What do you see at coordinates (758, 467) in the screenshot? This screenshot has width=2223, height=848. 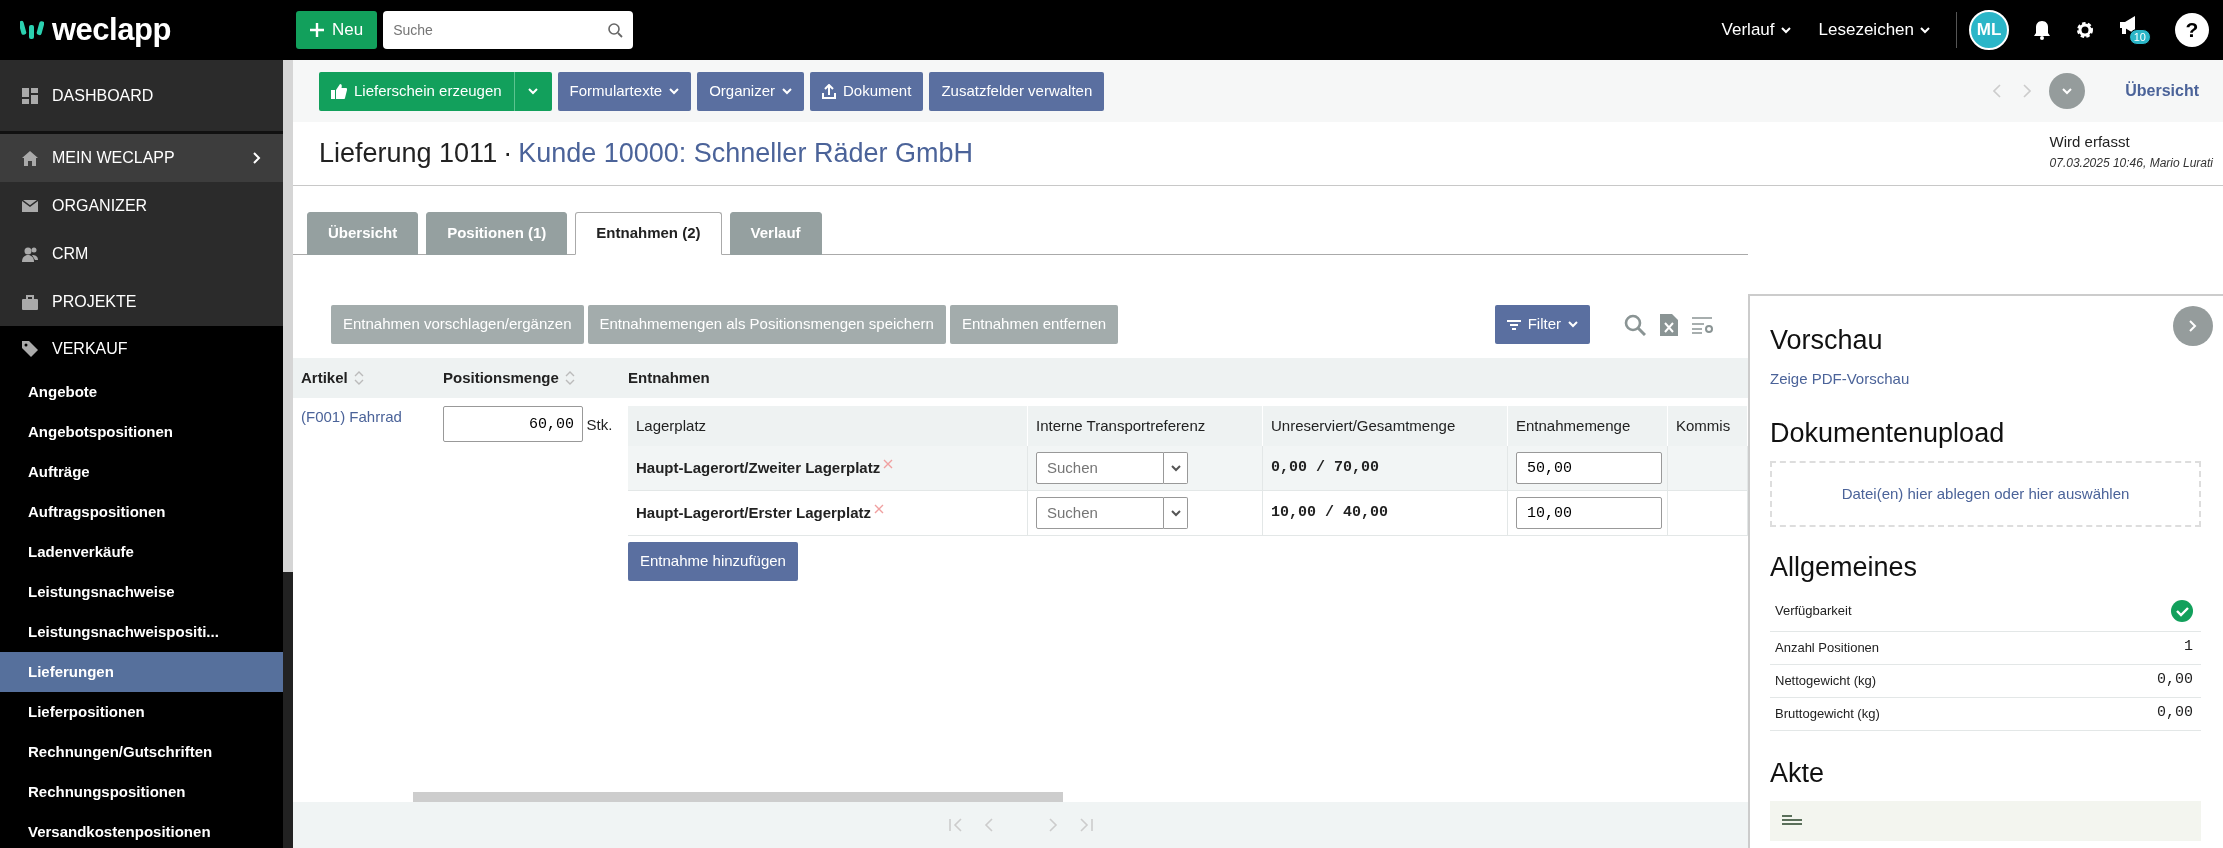 I see `storage-location: Haupt-Lagerort/Zweiter Lagerplatz` at bounding box center [758, 467].